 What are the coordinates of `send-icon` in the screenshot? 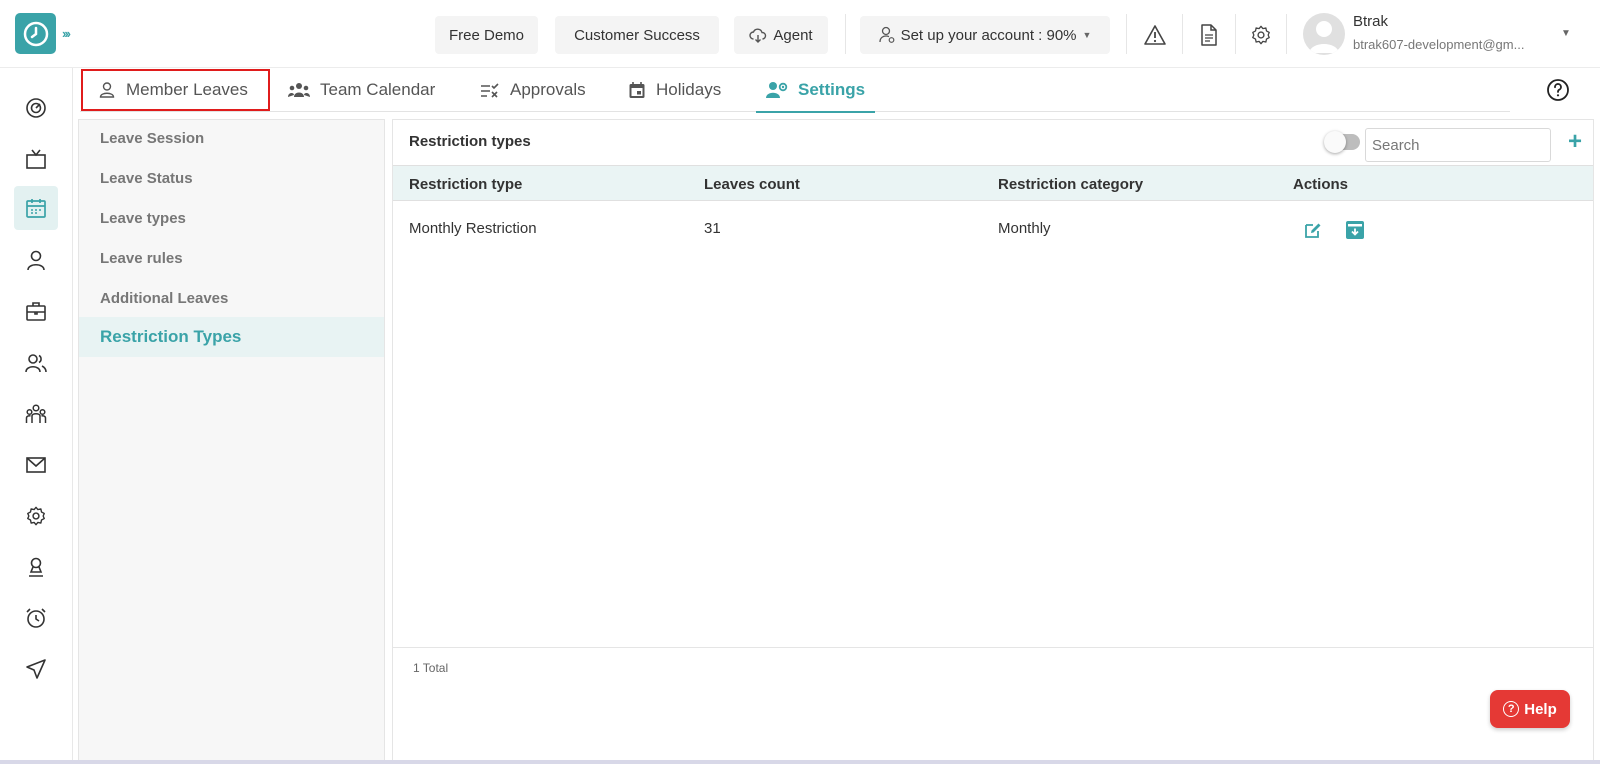 It's located at (36, 669).